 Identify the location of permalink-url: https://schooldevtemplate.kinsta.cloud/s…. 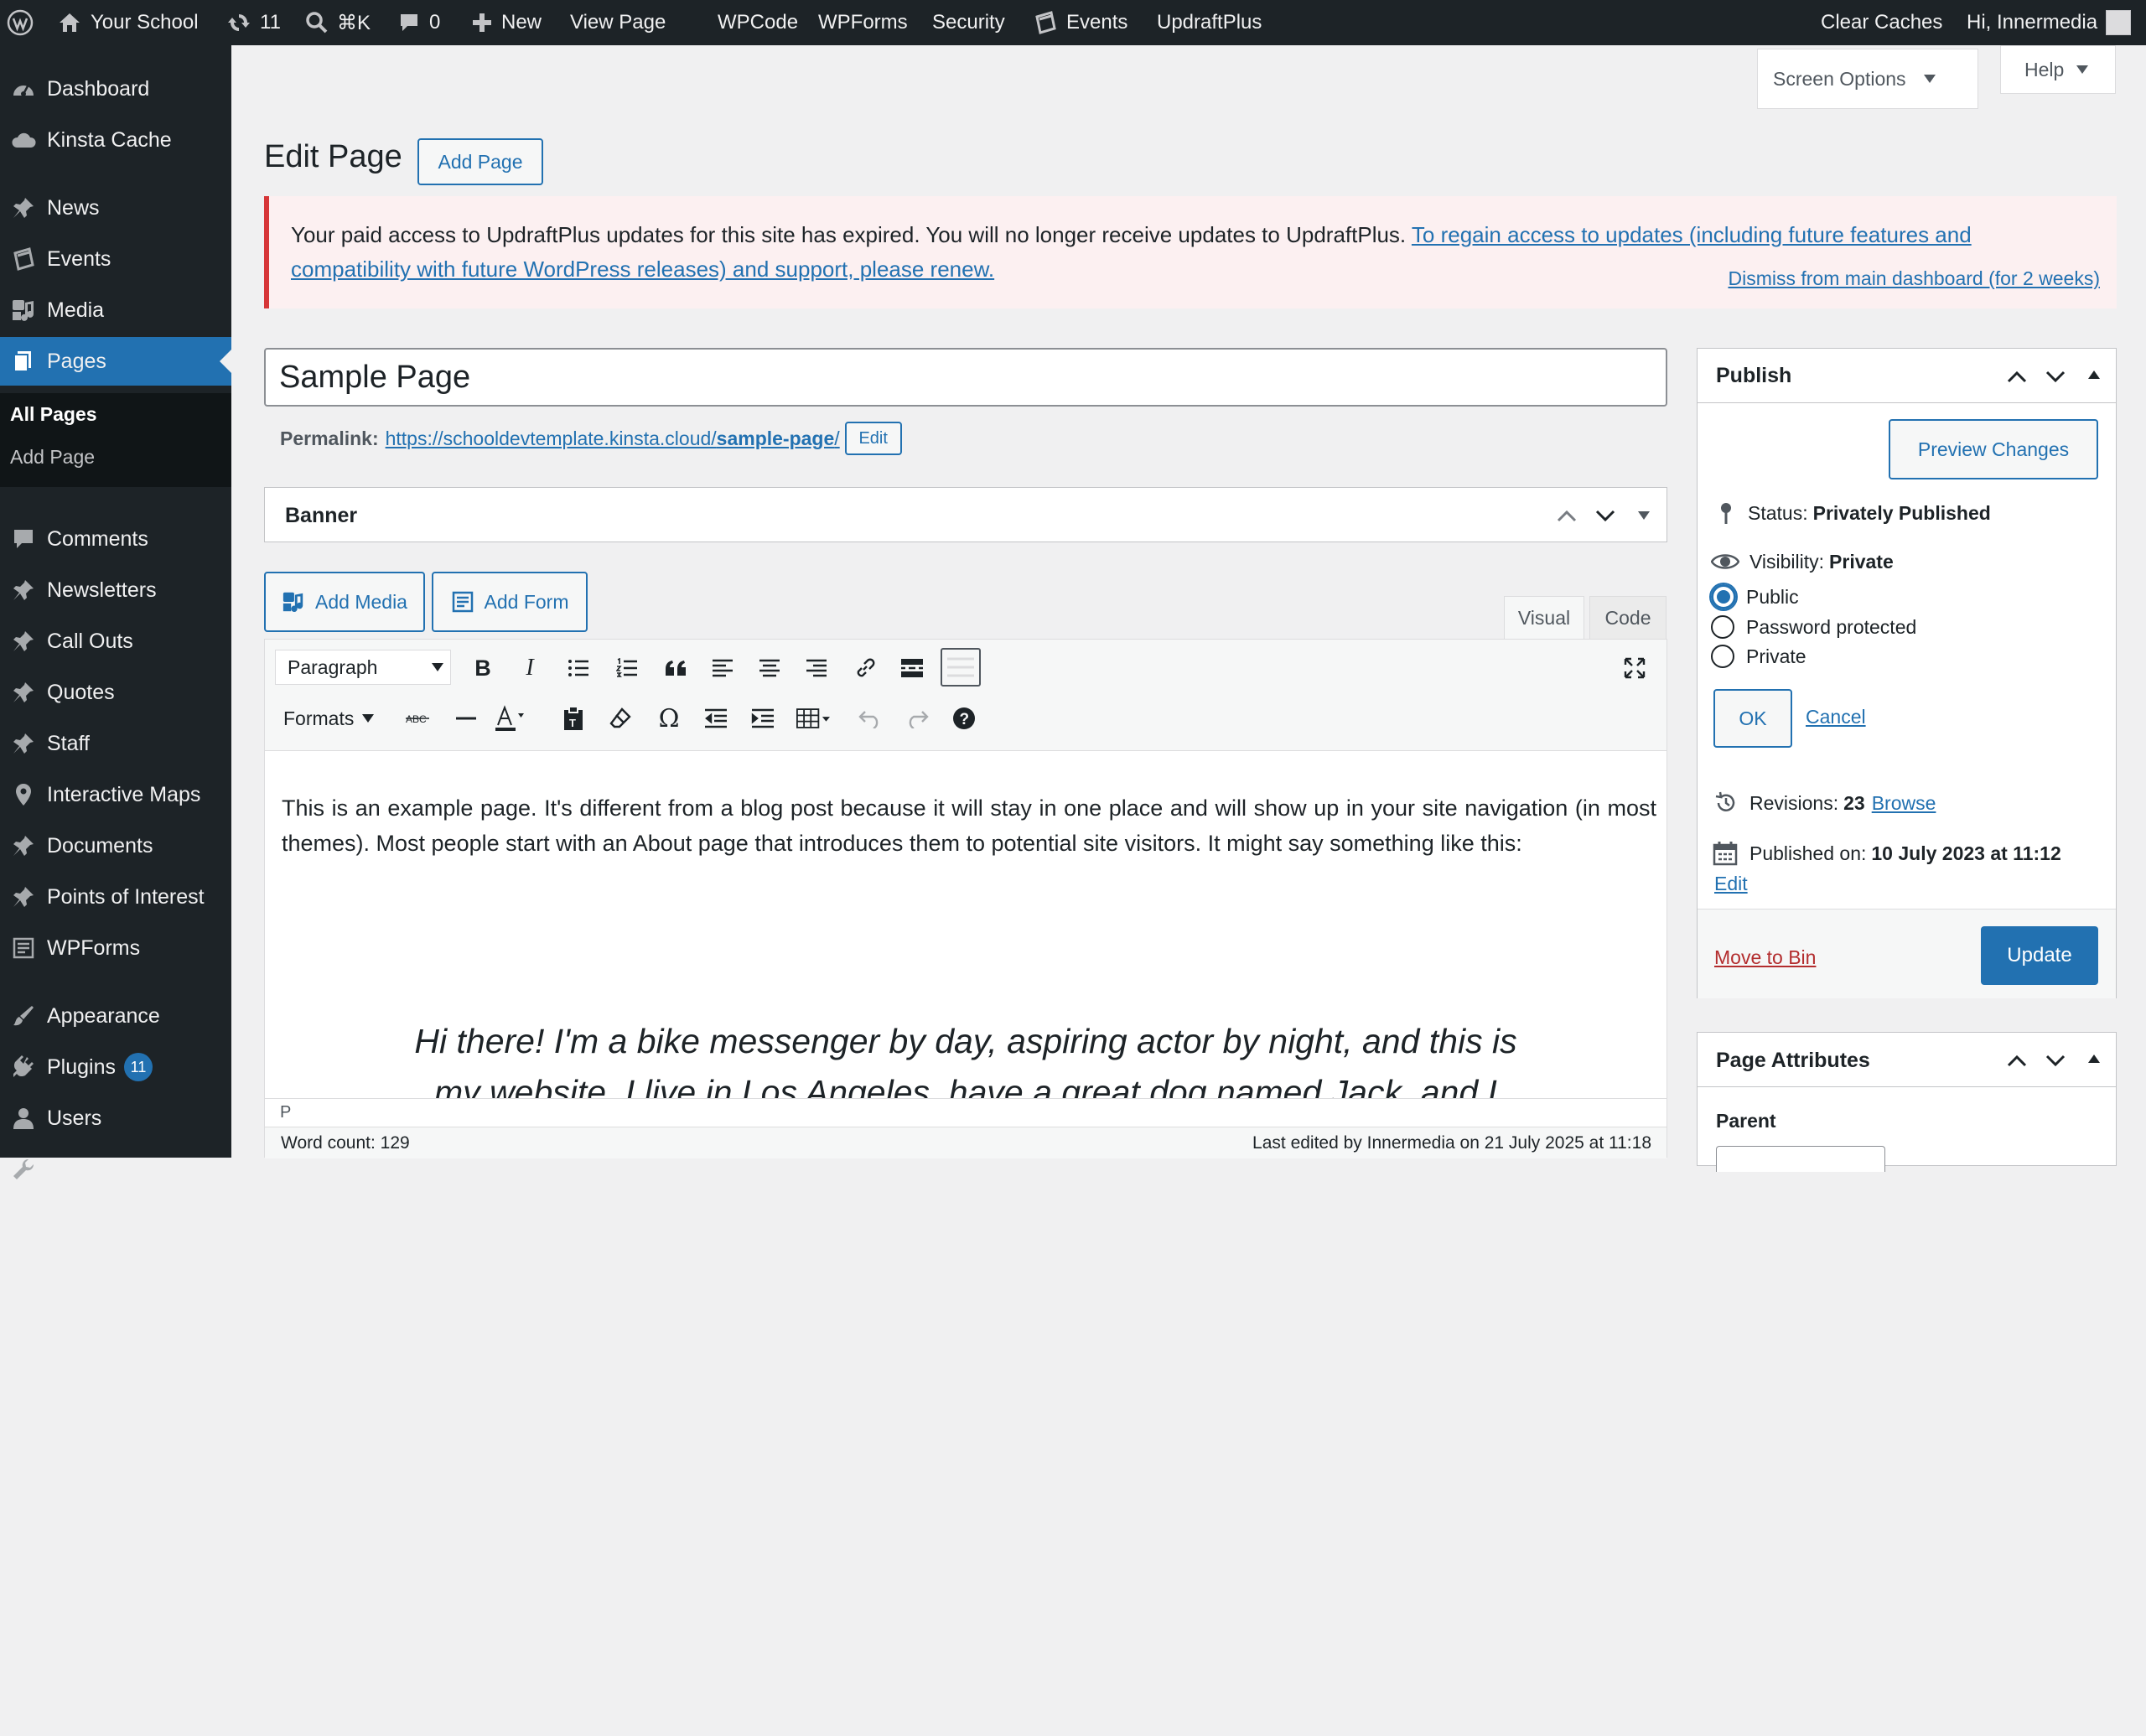
(613, 439).